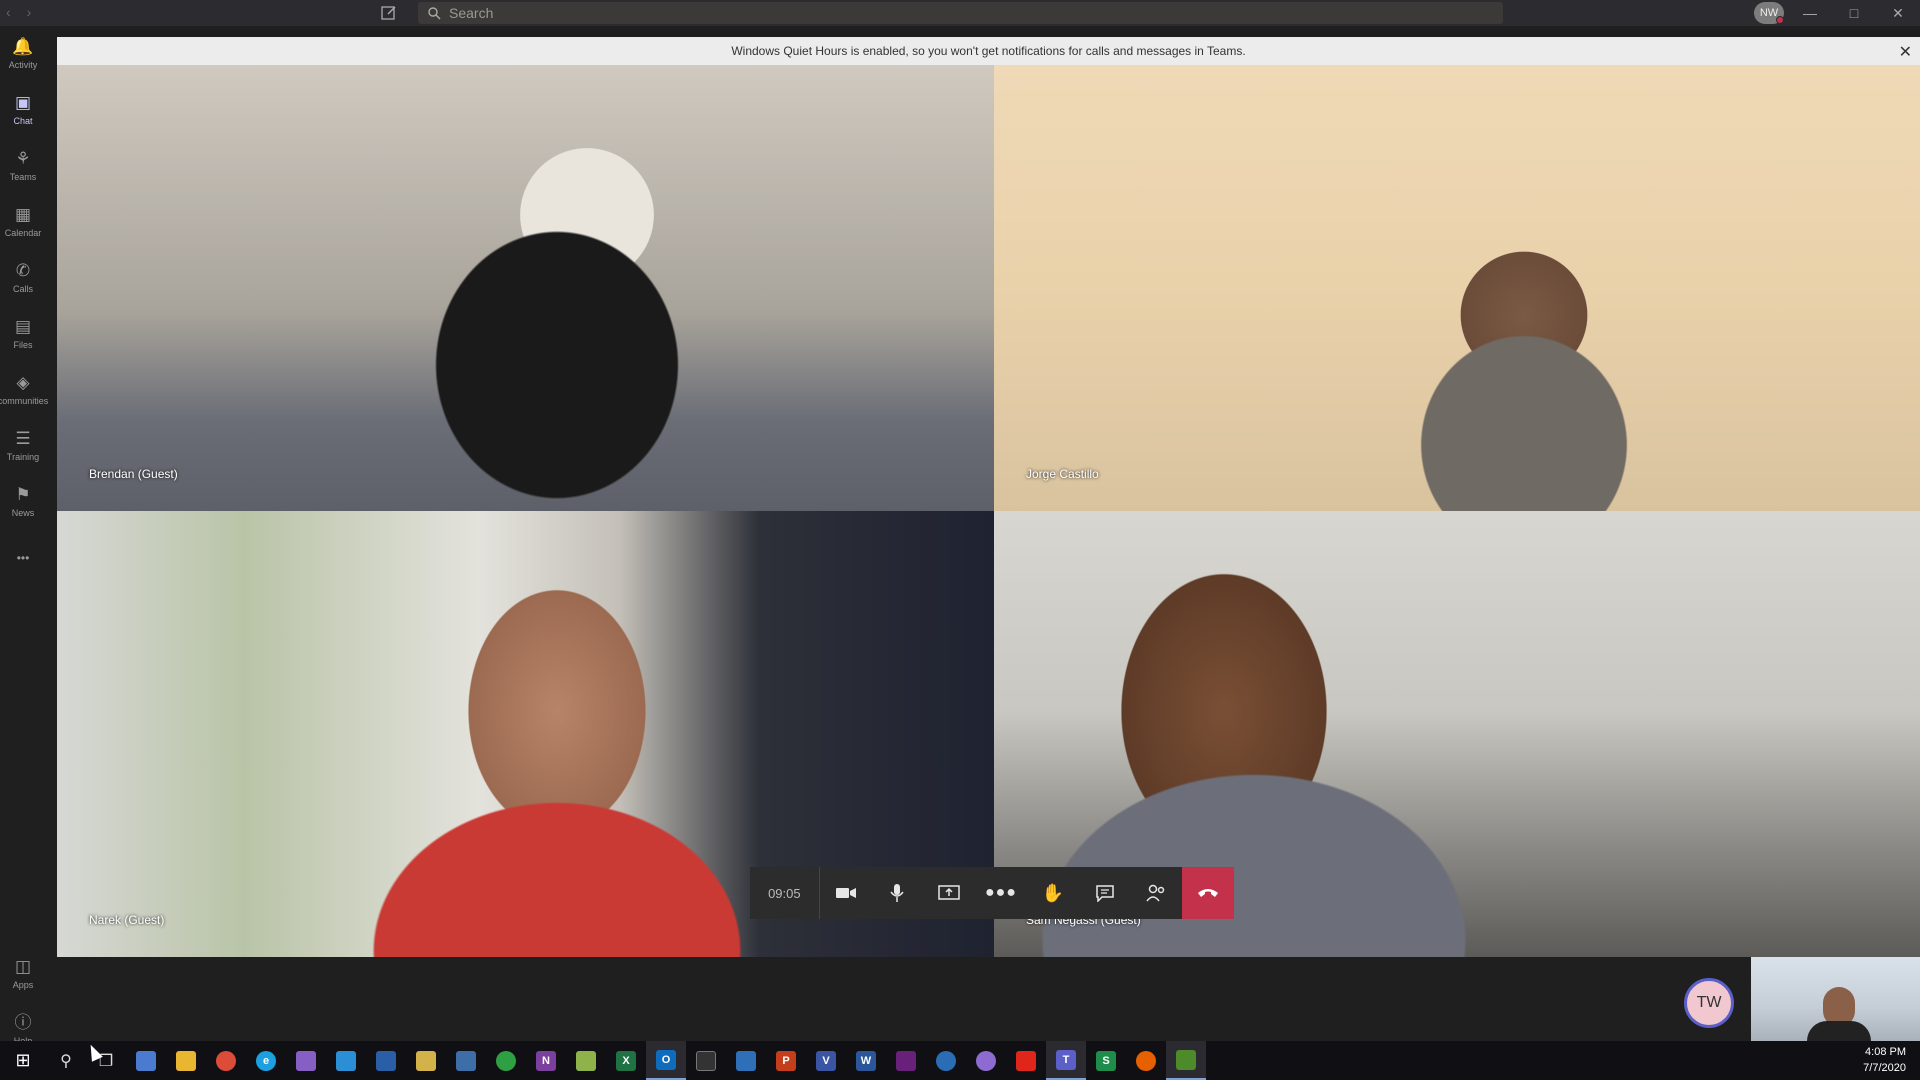 The height and width of the screenshot is (1080, 1920). Describe the element at coordinates (1780, 20) in the screenshot. I see `presence-busy-icon` at that location.